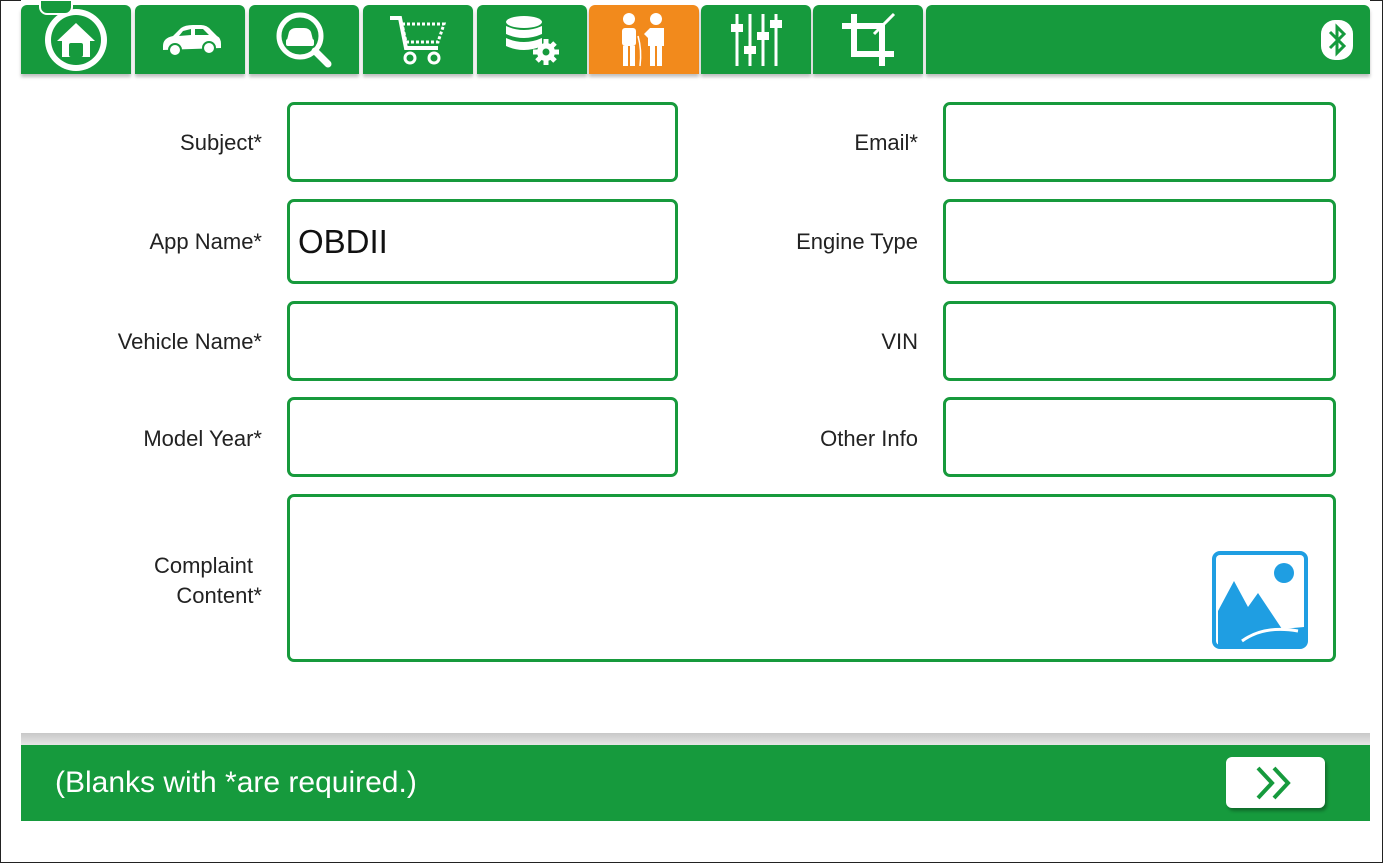 Image resolution: width=1383 pixels, height=863 pixels. I want to click on sliders-icon, so click(756, 39).